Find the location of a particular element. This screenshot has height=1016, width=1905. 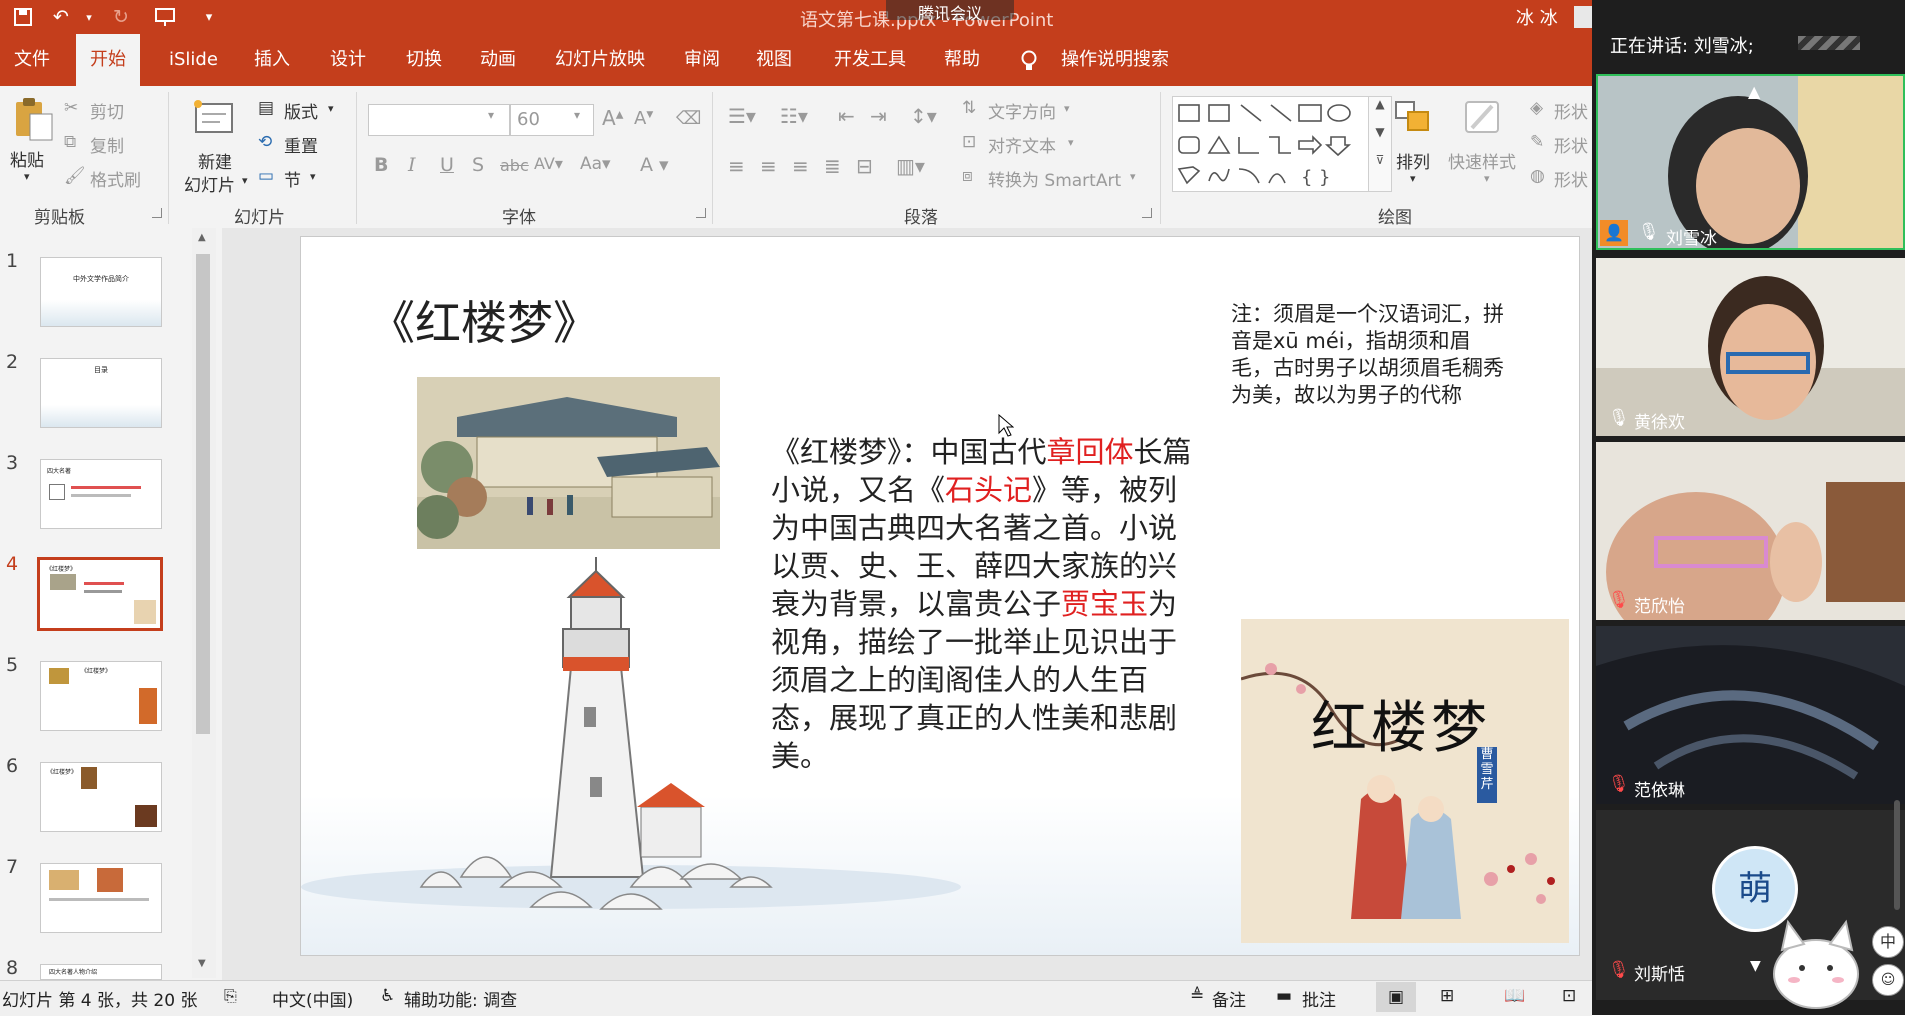

tab-view: 视图 is located at coordinates (774, 60).